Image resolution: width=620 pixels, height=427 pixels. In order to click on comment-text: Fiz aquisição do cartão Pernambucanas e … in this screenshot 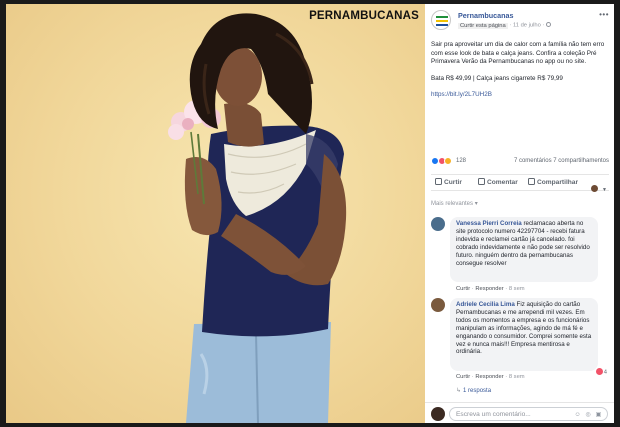, I will do `click(524, 328)`.